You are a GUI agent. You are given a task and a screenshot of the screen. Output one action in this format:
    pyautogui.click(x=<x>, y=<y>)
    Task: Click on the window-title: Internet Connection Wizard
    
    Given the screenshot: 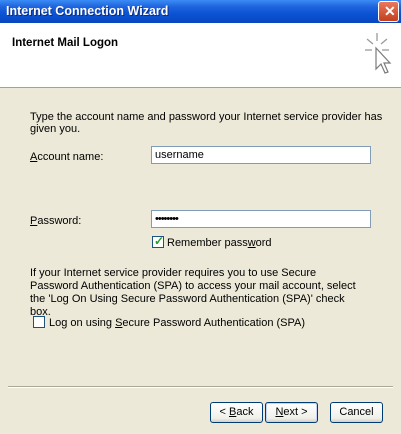 What is the action you would take?
    pyautogui.click(x=87, y=11)
    